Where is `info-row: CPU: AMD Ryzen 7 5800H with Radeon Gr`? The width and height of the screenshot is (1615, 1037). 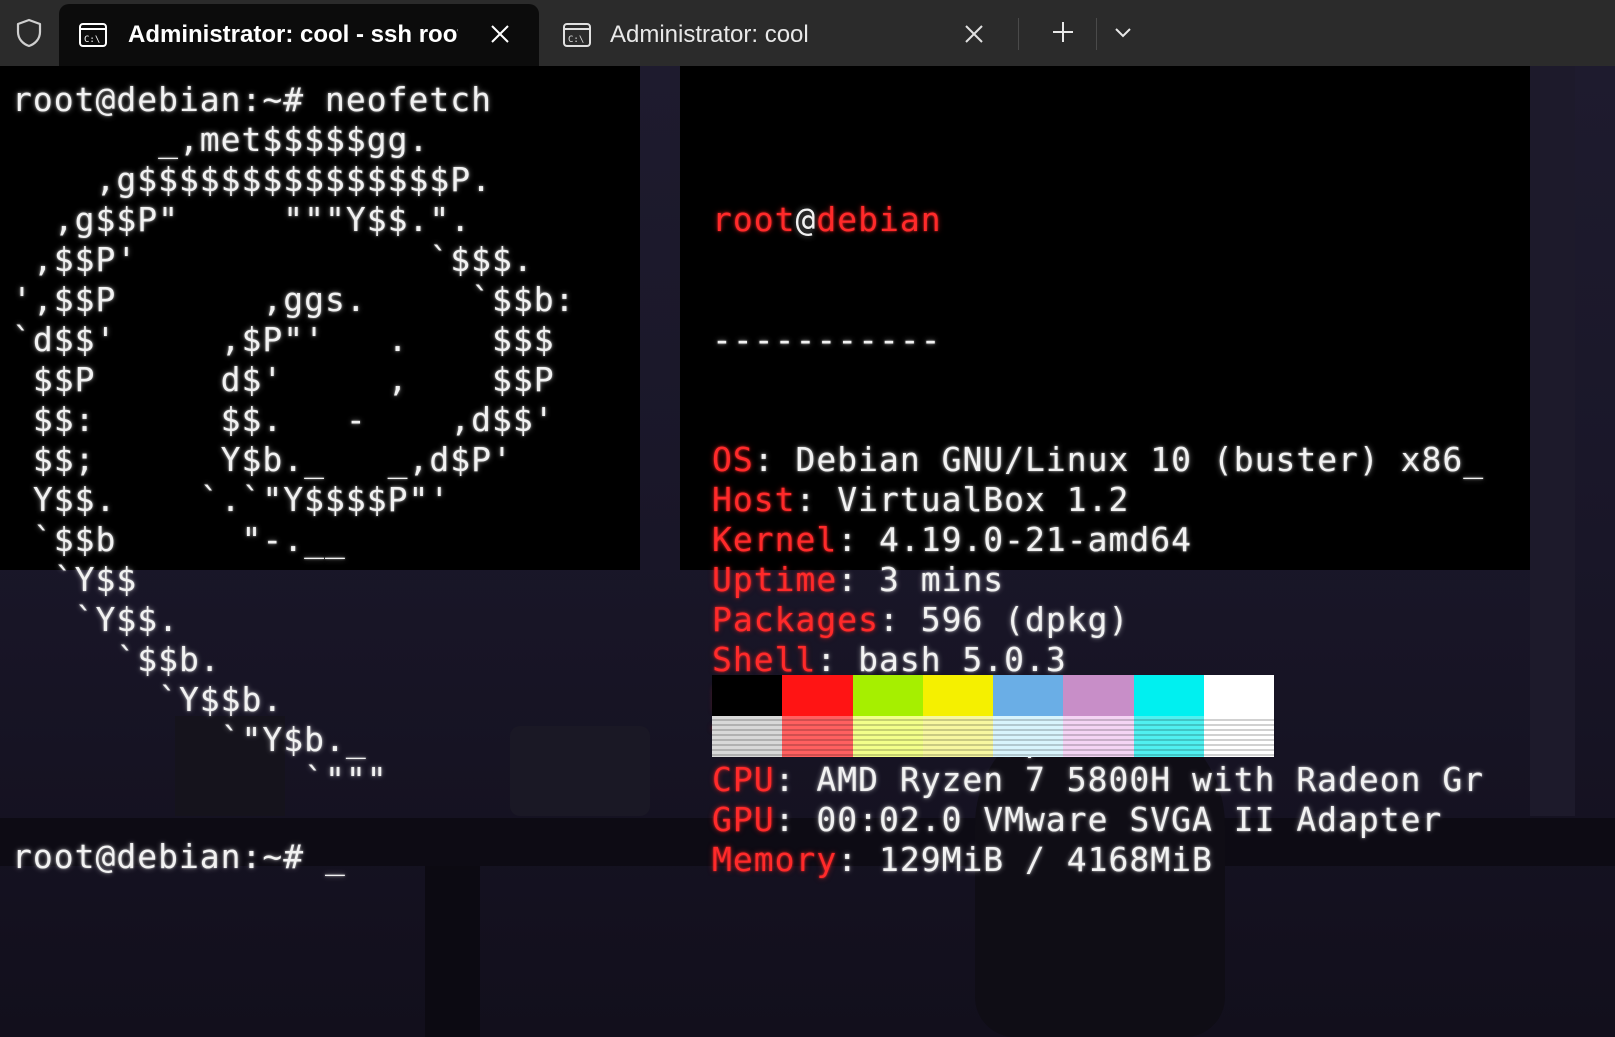
info-row: CPU: AMD Ryzen 7 5800H with Radeon Gr is located at coordinates (1098, 780).